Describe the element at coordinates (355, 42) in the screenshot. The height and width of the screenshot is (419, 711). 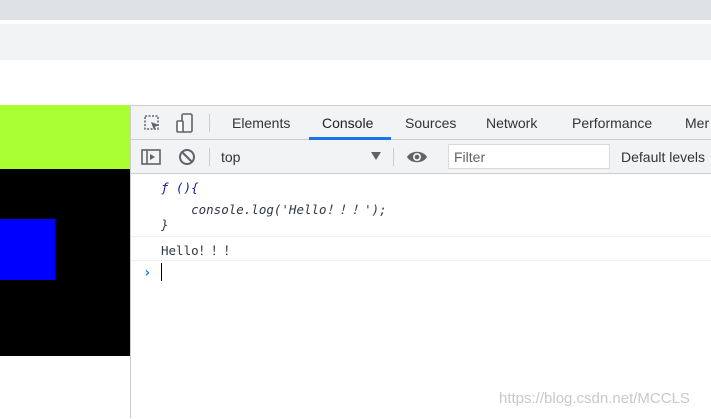
I see `browser-bar` at that location.